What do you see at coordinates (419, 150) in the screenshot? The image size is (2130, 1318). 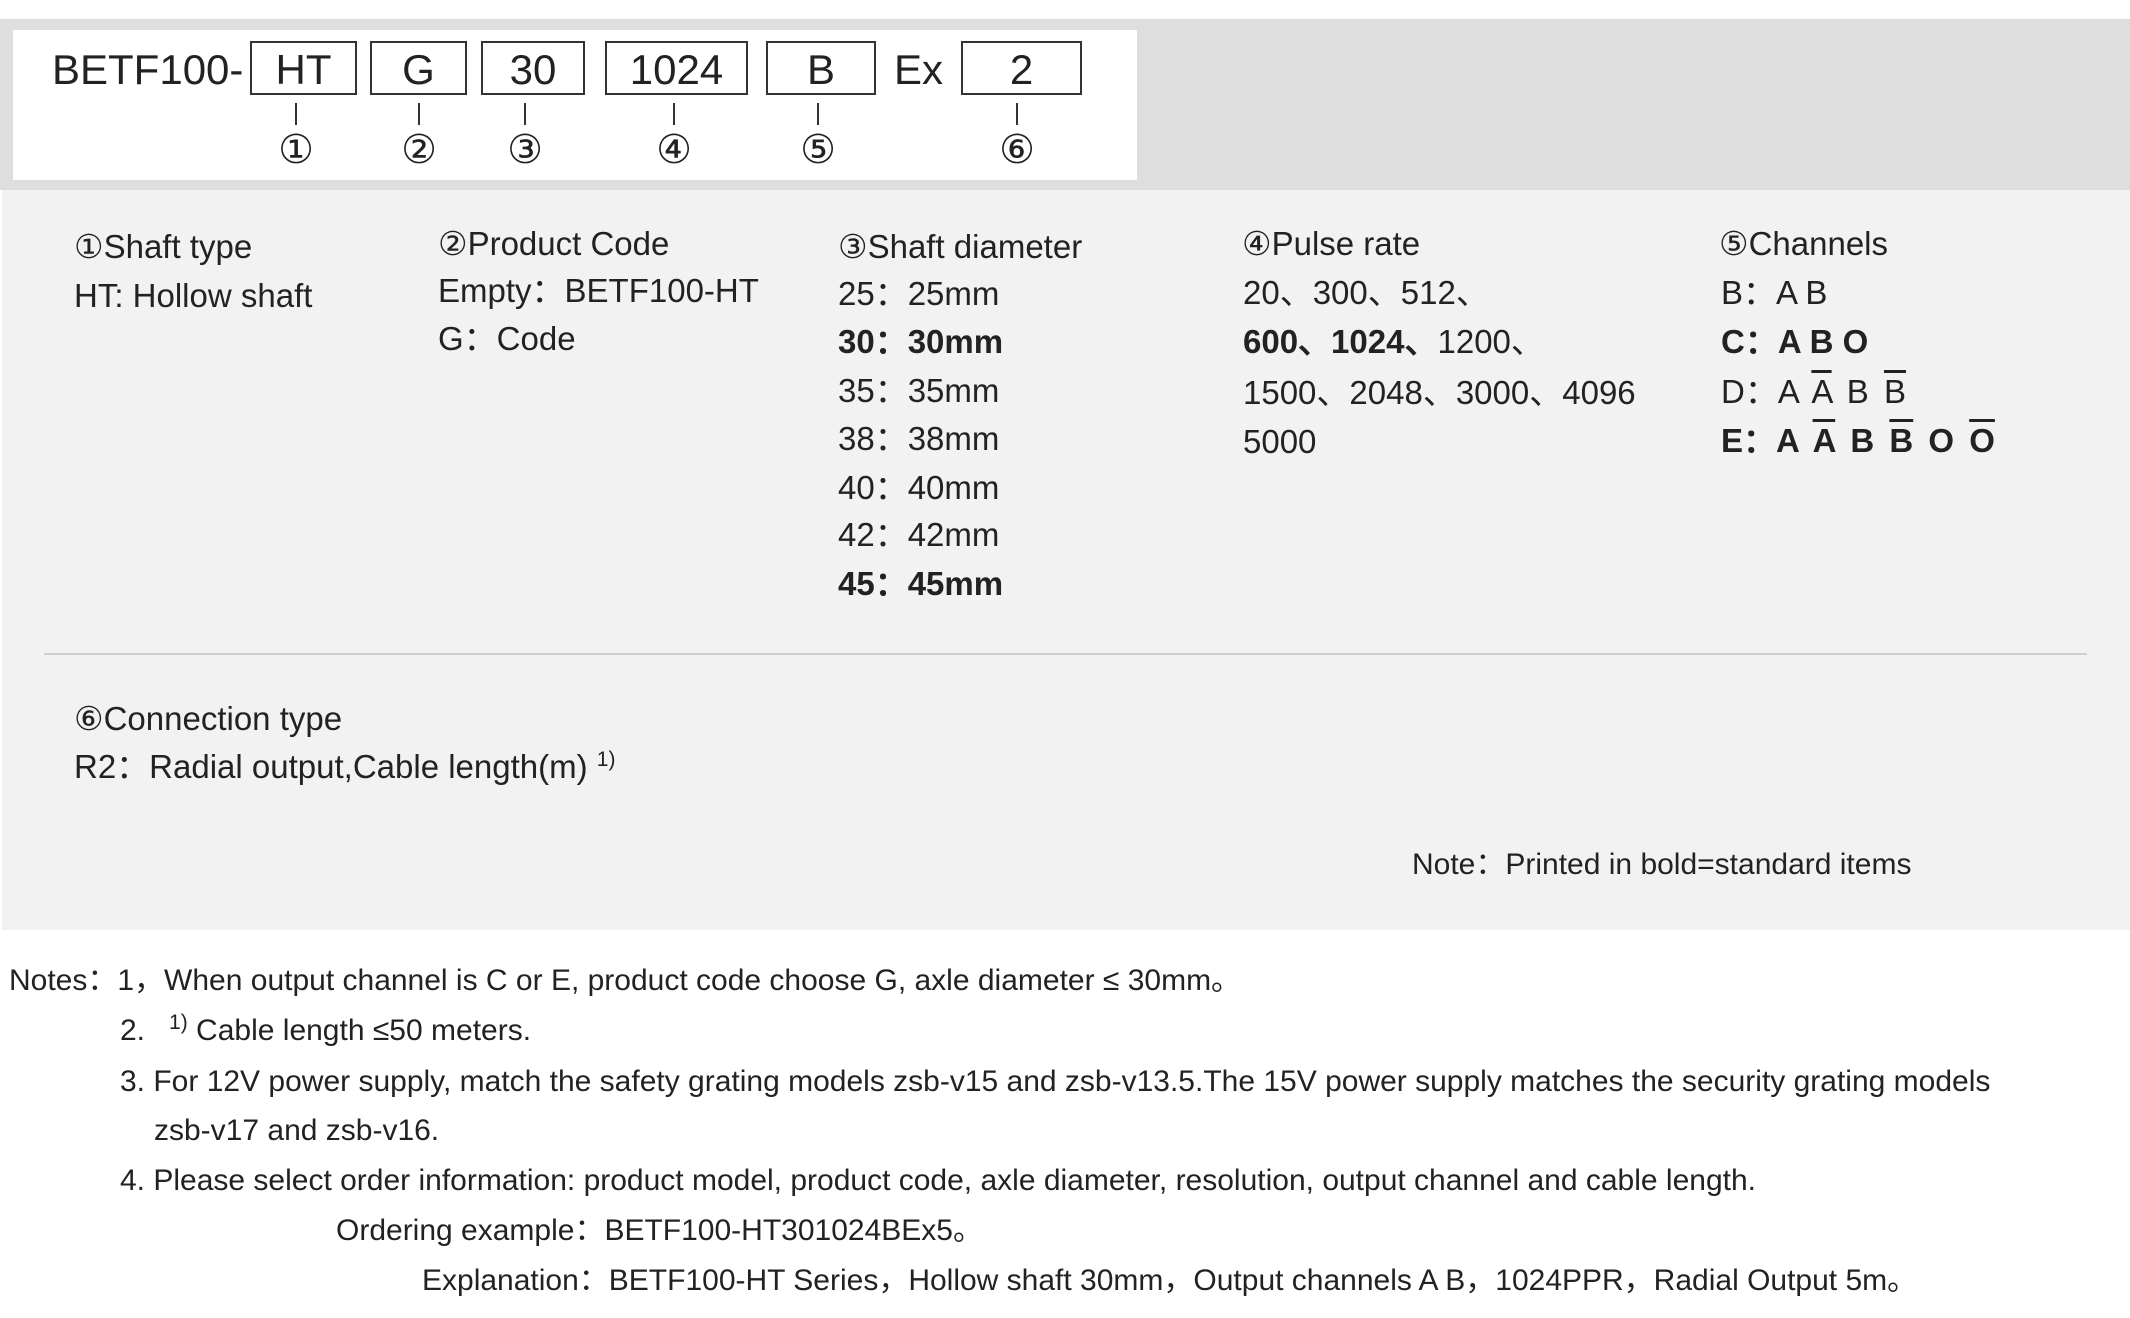 I see `marker-2: ②` at bounding box center [419, 150].